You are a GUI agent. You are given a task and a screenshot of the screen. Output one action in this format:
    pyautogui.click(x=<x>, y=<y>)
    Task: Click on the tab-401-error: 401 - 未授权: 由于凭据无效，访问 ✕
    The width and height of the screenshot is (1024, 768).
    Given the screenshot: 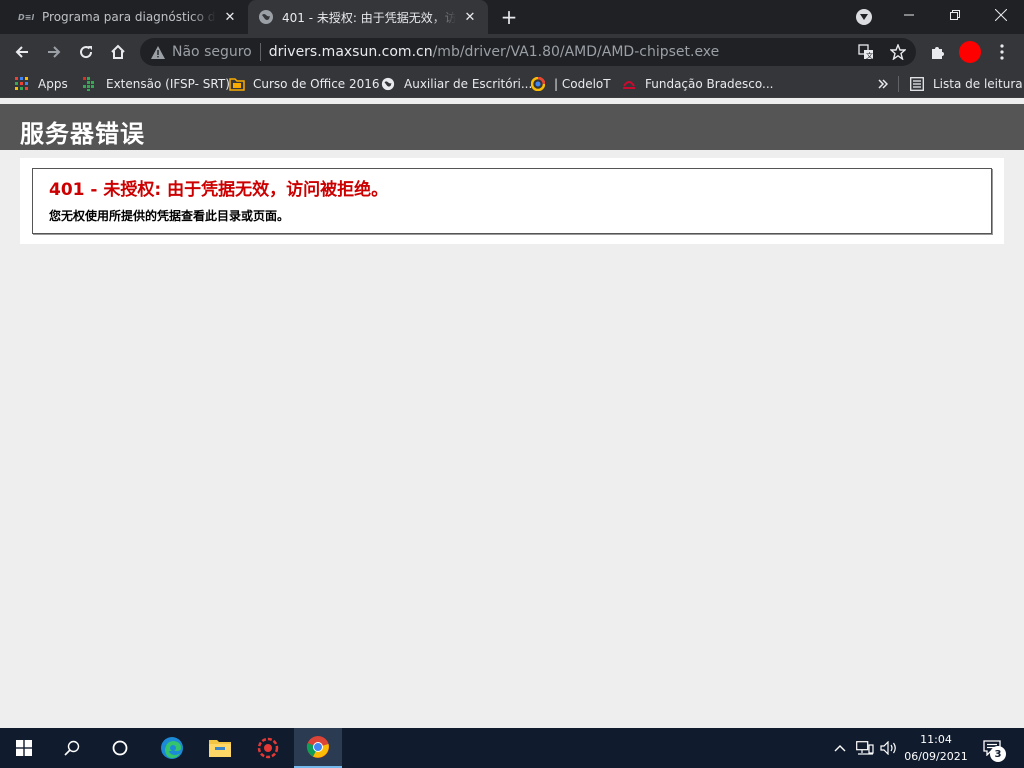 What is the action you would take?
    pyautogui.click(x=368, y=17)
    